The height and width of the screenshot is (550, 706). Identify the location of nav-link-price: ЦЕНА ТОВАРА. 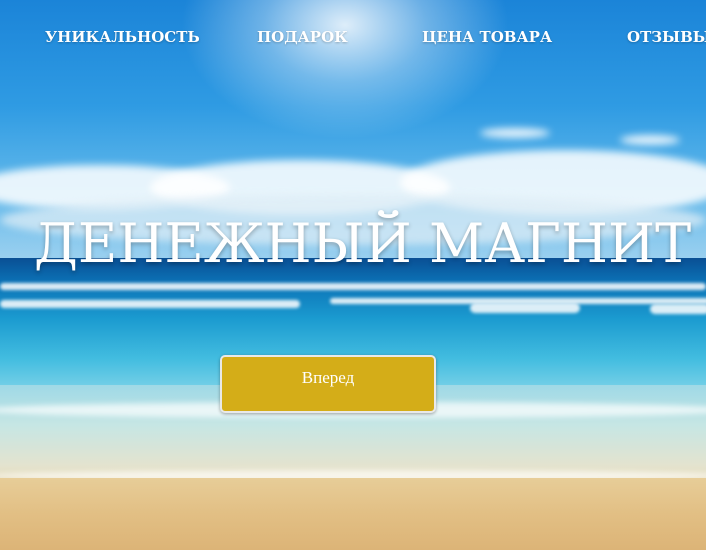
(487, 37).